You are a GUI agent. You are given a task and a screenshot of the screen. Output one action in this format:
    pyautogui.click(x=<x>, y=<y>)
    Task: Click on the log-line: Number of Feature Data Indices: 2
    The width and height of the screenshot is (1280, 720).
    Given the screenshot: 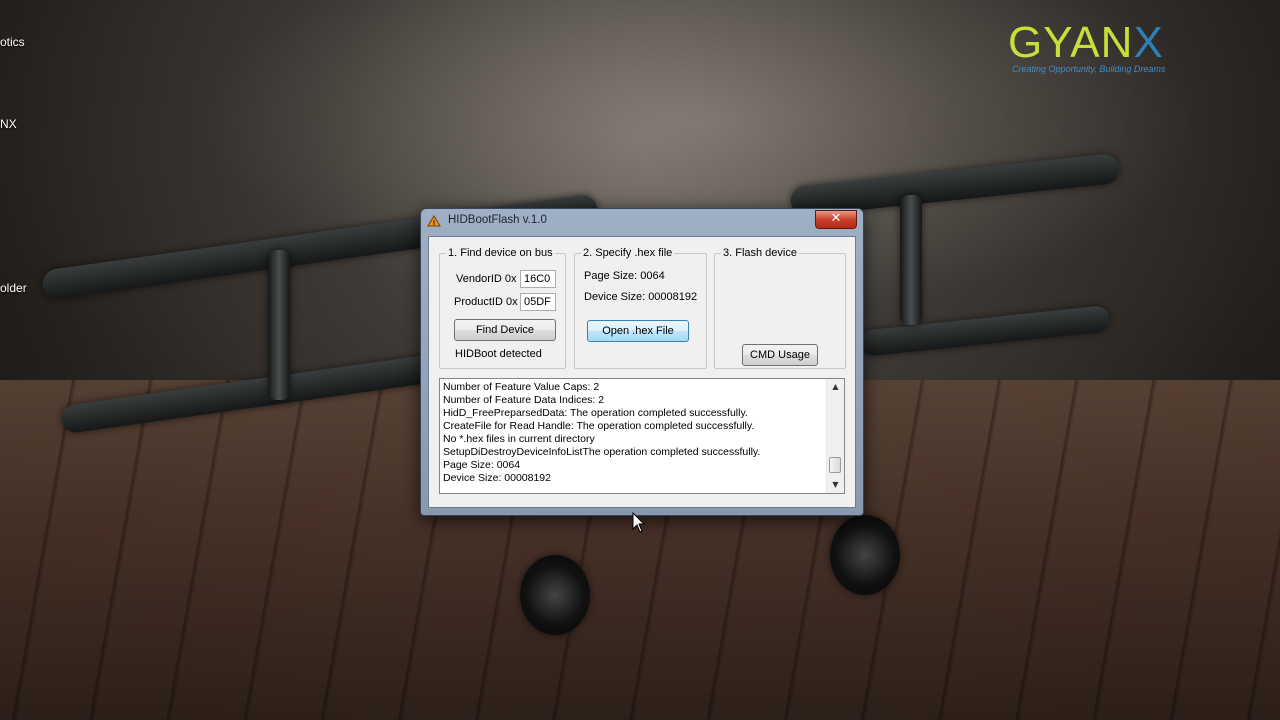 What is the action you would take?
    pyautogui.click(x=524, y=400)
    